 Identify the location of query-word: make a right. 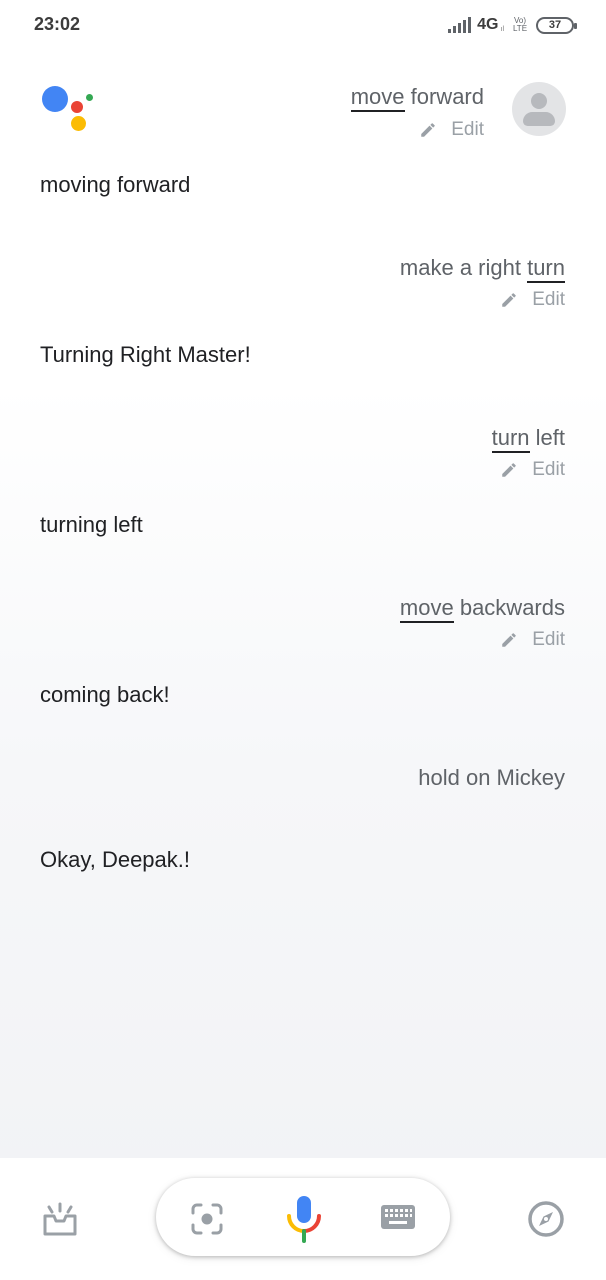
(463, 267).